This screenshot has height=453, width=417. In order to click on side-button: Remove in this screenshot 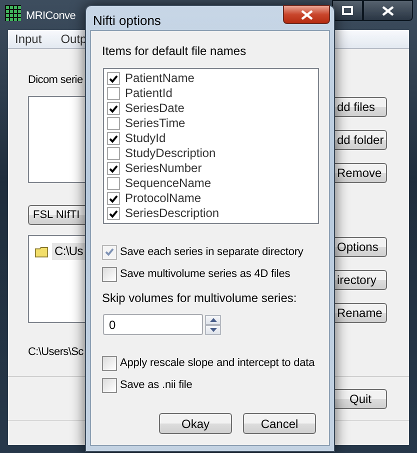, I will do `click(361, 173)`.